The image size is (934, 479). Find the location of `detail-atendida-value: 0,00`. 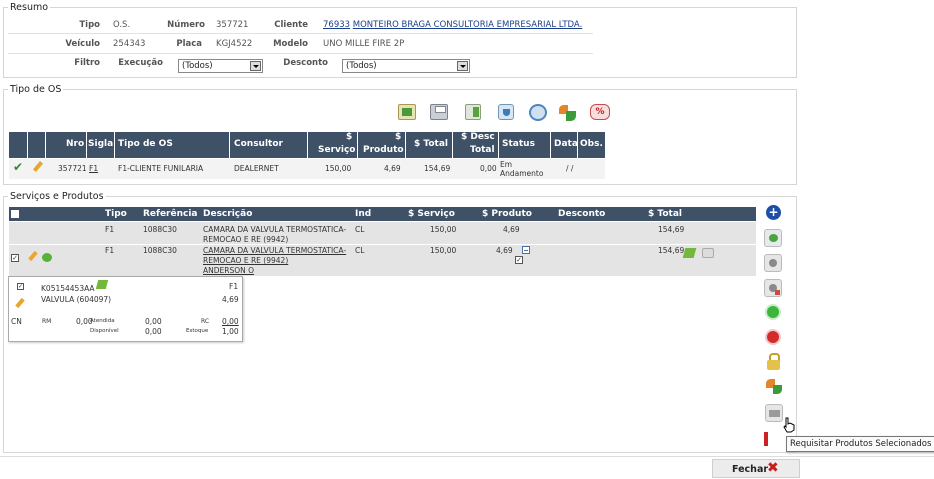

detail-atendida-value: 0,00 is located at coordinates (153, 321).